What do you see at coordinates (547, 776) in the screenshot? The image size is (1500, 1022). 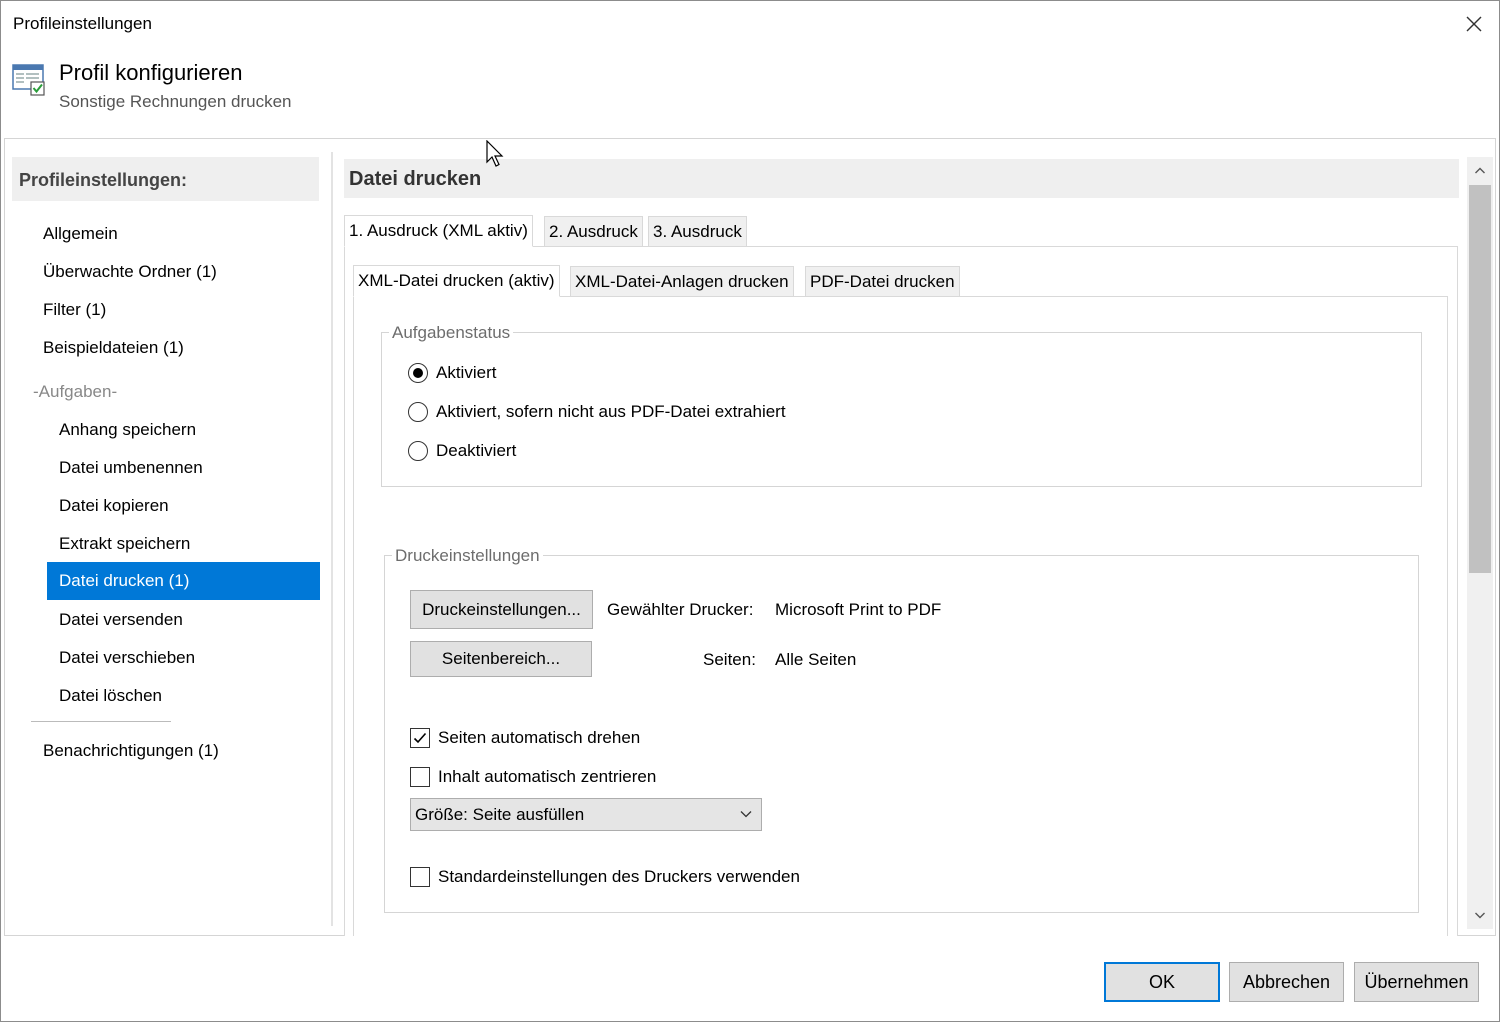 I see `checkbox-label: Inhalt automatisch zentrieren` at bounding box center [547, 776].